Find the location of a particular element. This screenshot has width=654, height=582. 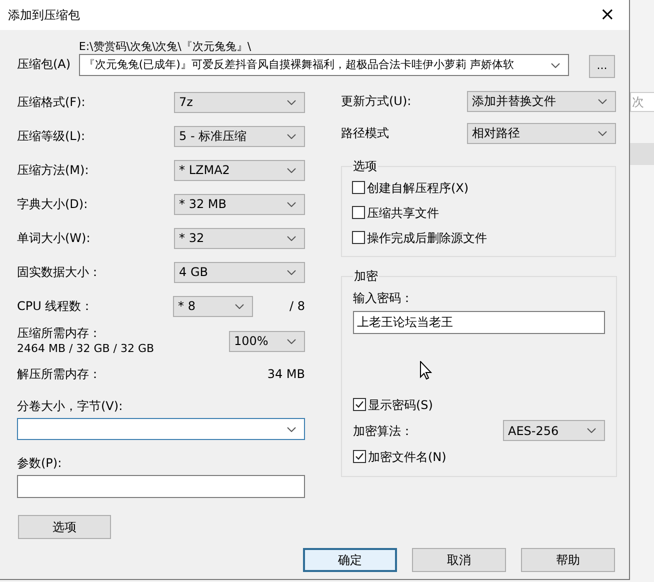

background-window-field: 次 is located at coordinates (642, 102).